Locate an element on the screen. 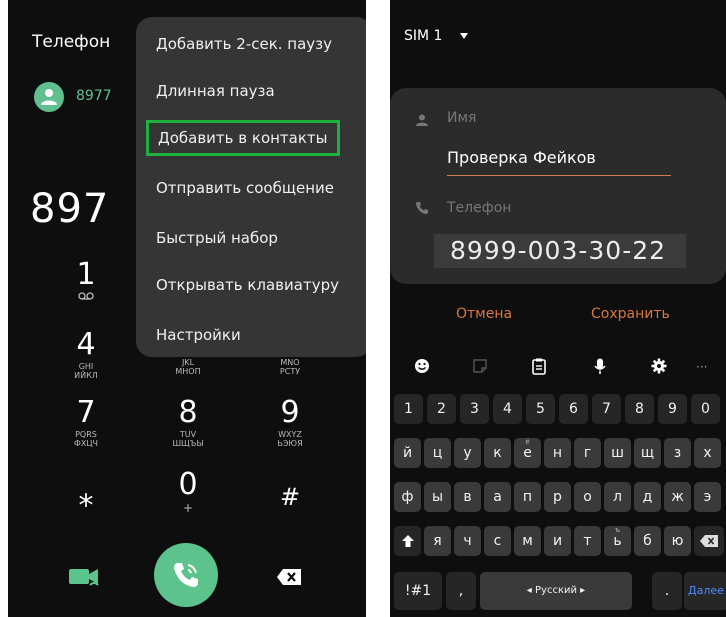 Image resolution: width=726 pixels, height=617 pixels. key-2: 2 is located at coordinates (441, 409).